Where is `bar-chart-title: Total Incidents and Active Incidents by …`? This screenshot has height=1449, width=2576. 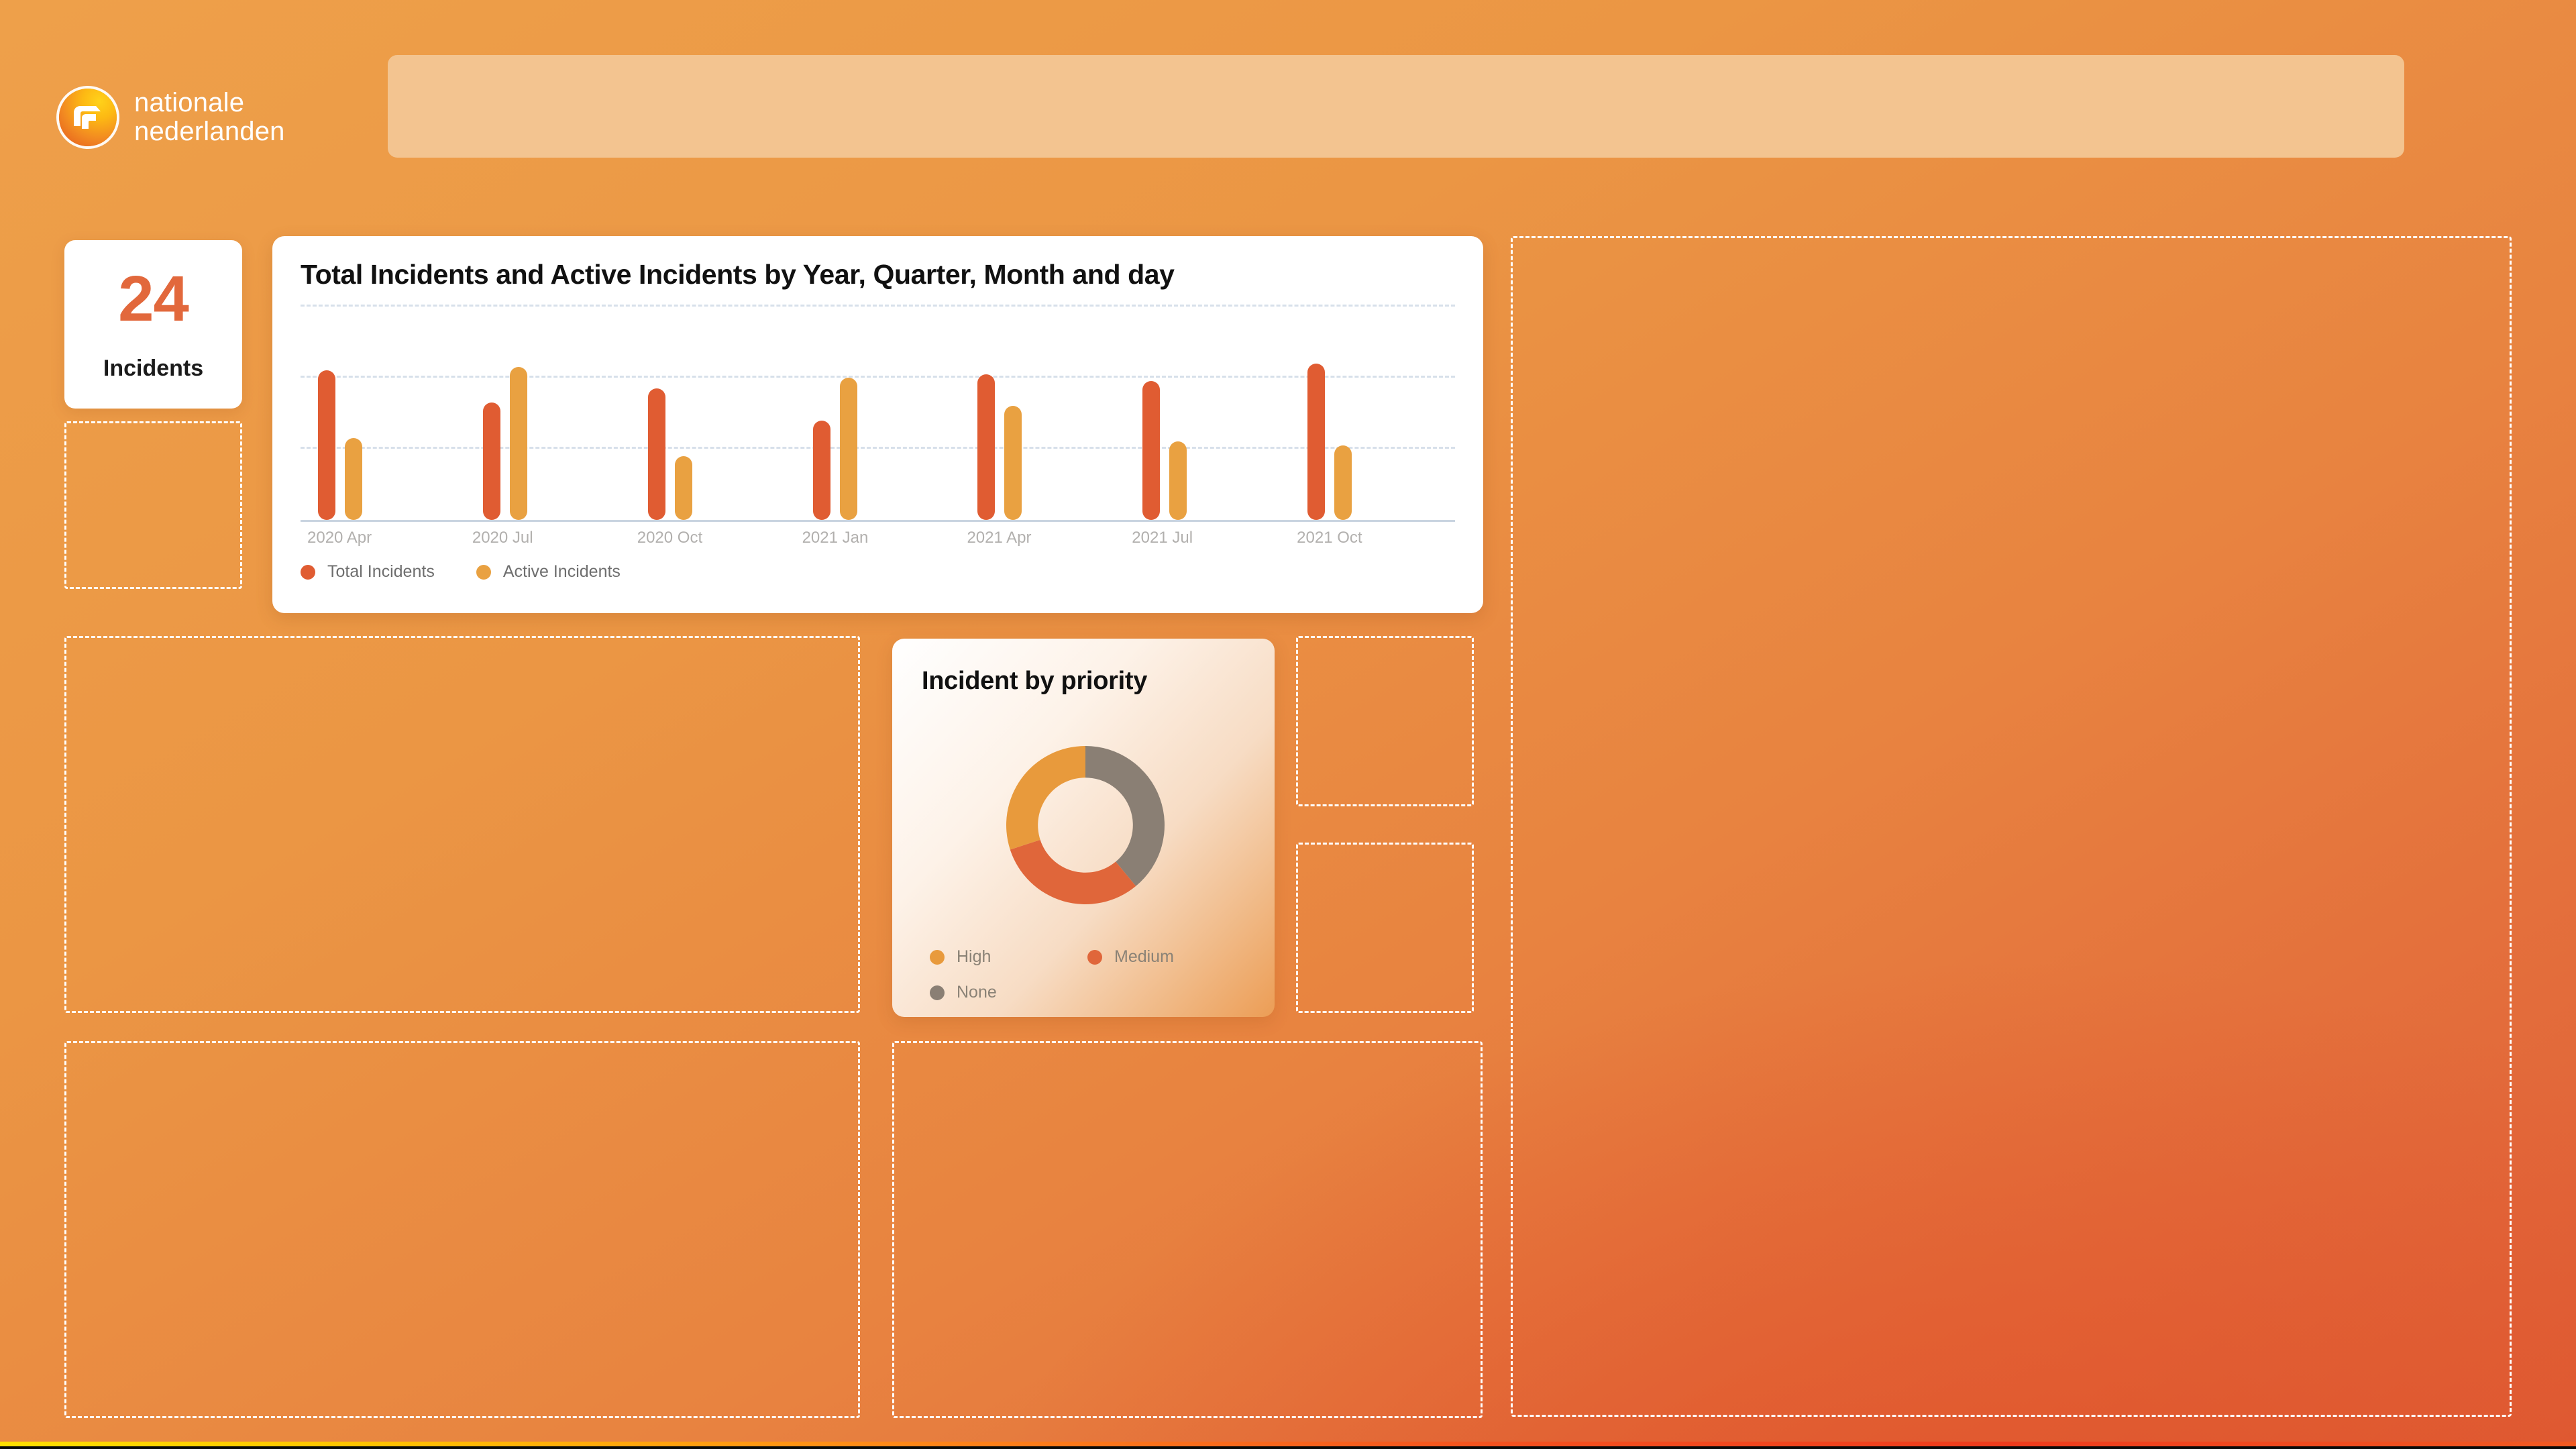 bar-chart-title: Total Incidents and Active Incidents by … is located at coordinates (738, 274).